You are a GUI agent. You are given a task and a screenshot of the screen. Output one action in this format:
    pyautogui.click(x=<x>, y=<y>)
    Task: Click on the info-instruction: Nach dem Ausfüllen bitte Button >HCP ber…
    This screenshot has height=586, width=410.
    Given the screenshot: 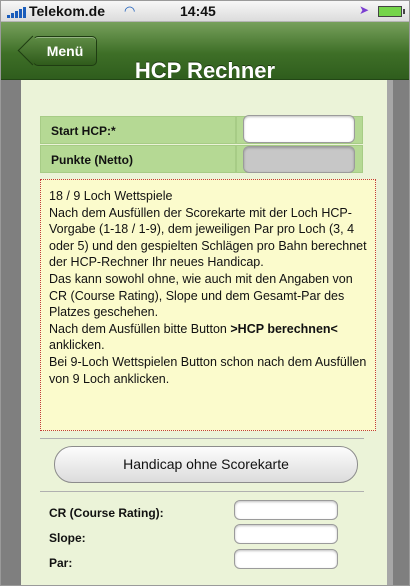 What is the action you would take?
    pyautogui.click(x=208, y=337)
    